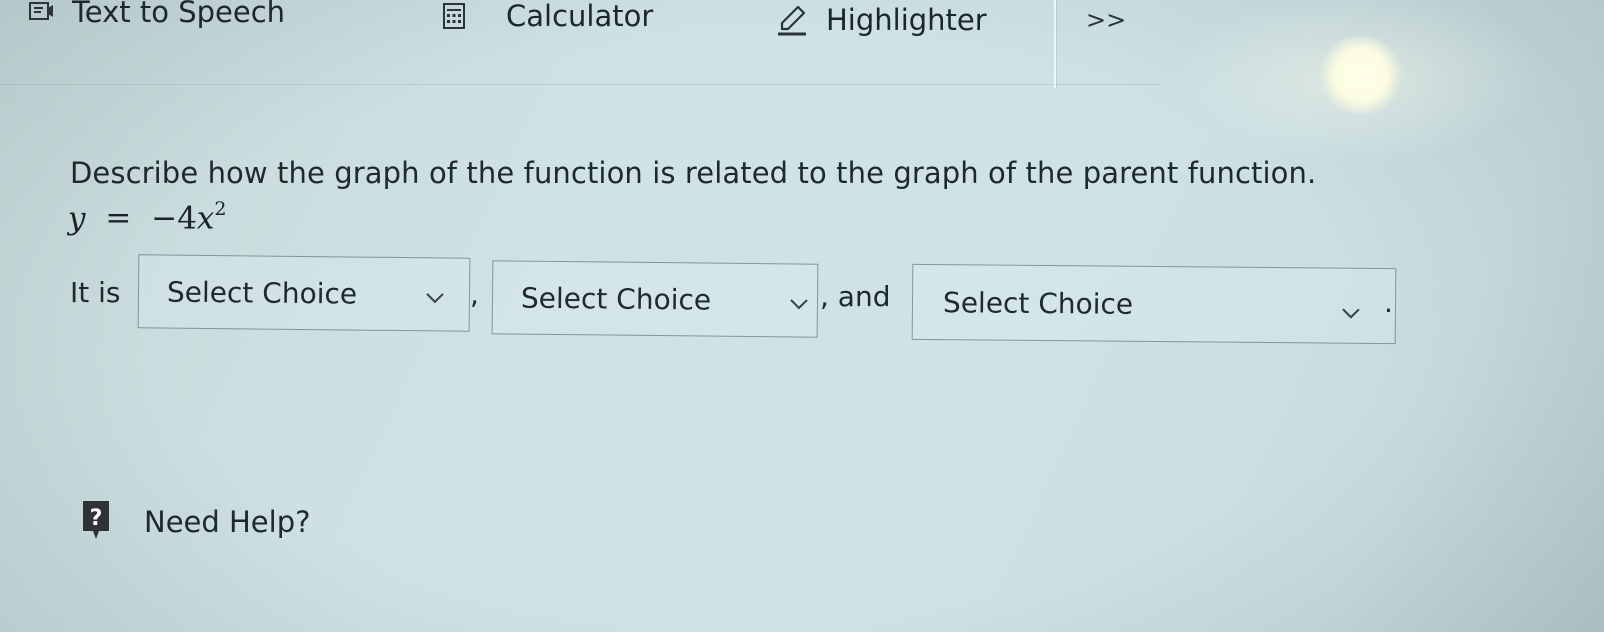 This screenshot has height=632, width=1604. I want to click on calculator-icon, so click(454, 16).